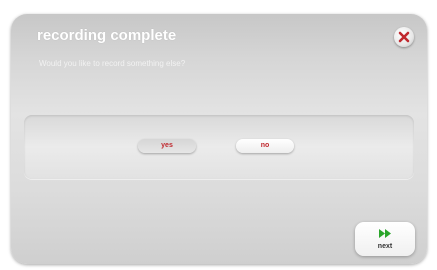  What do you see at coordinates (112, 63) in the screenshot?
I see `dialog-question: Would you like to record something else?` at bounding box center [112, 63].